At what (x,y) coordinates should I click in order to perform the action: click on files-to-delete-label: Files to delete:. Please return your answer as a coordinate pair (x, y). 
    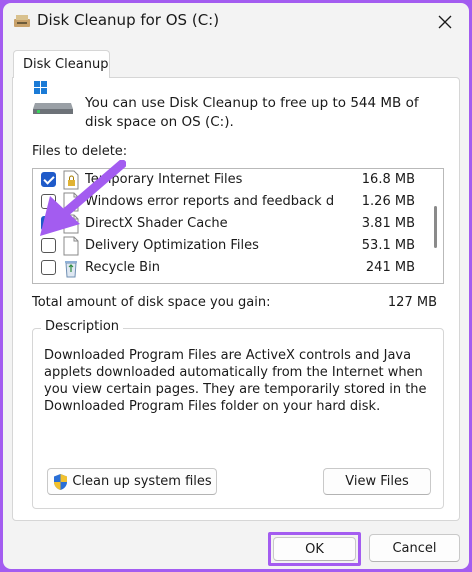
    Looking at the image, I should click on (80, 151).